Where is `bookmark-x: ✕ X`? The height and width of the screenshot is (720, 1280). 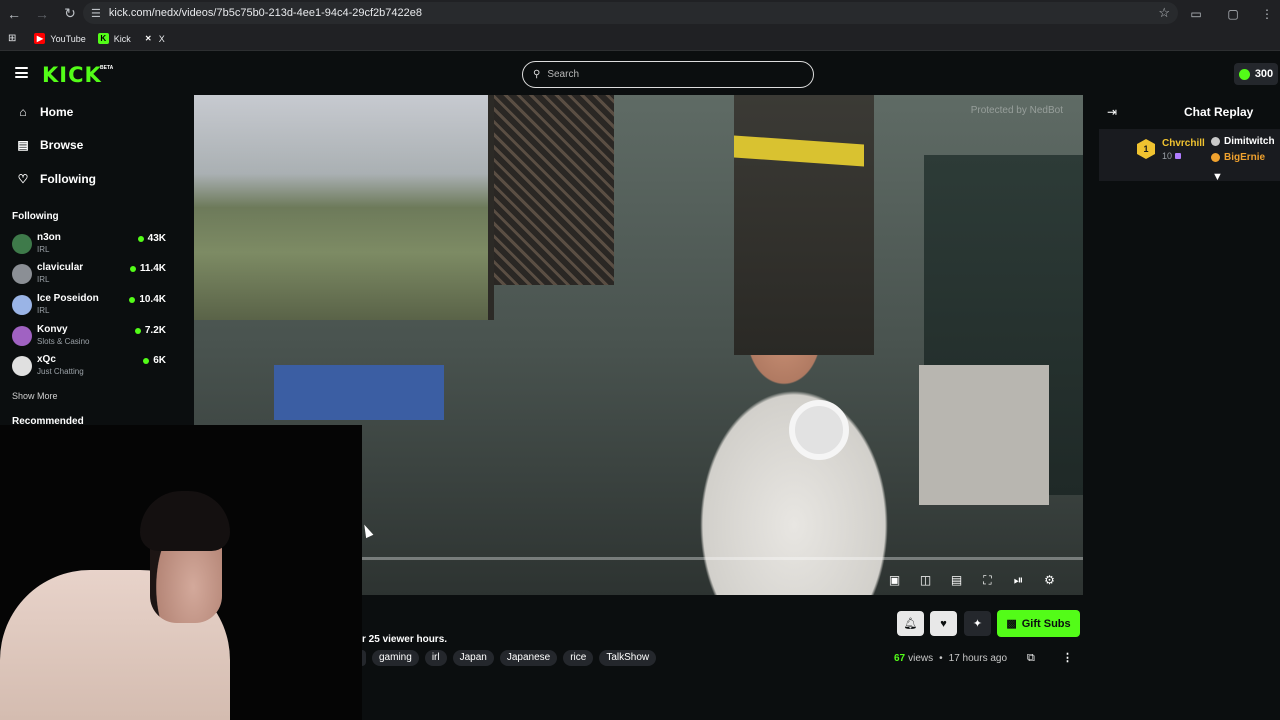 bookmark-x: ✕ X is located at coordinates (154, 38).